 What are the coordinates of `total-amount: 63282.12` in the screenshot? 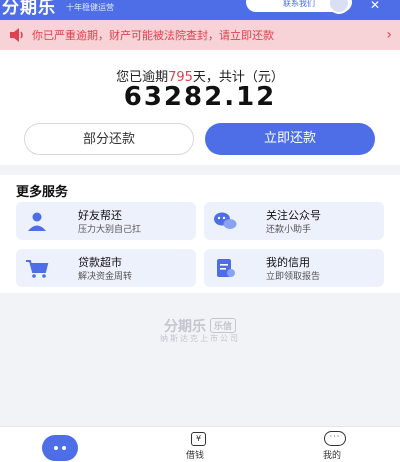 It's located at (200, 97).